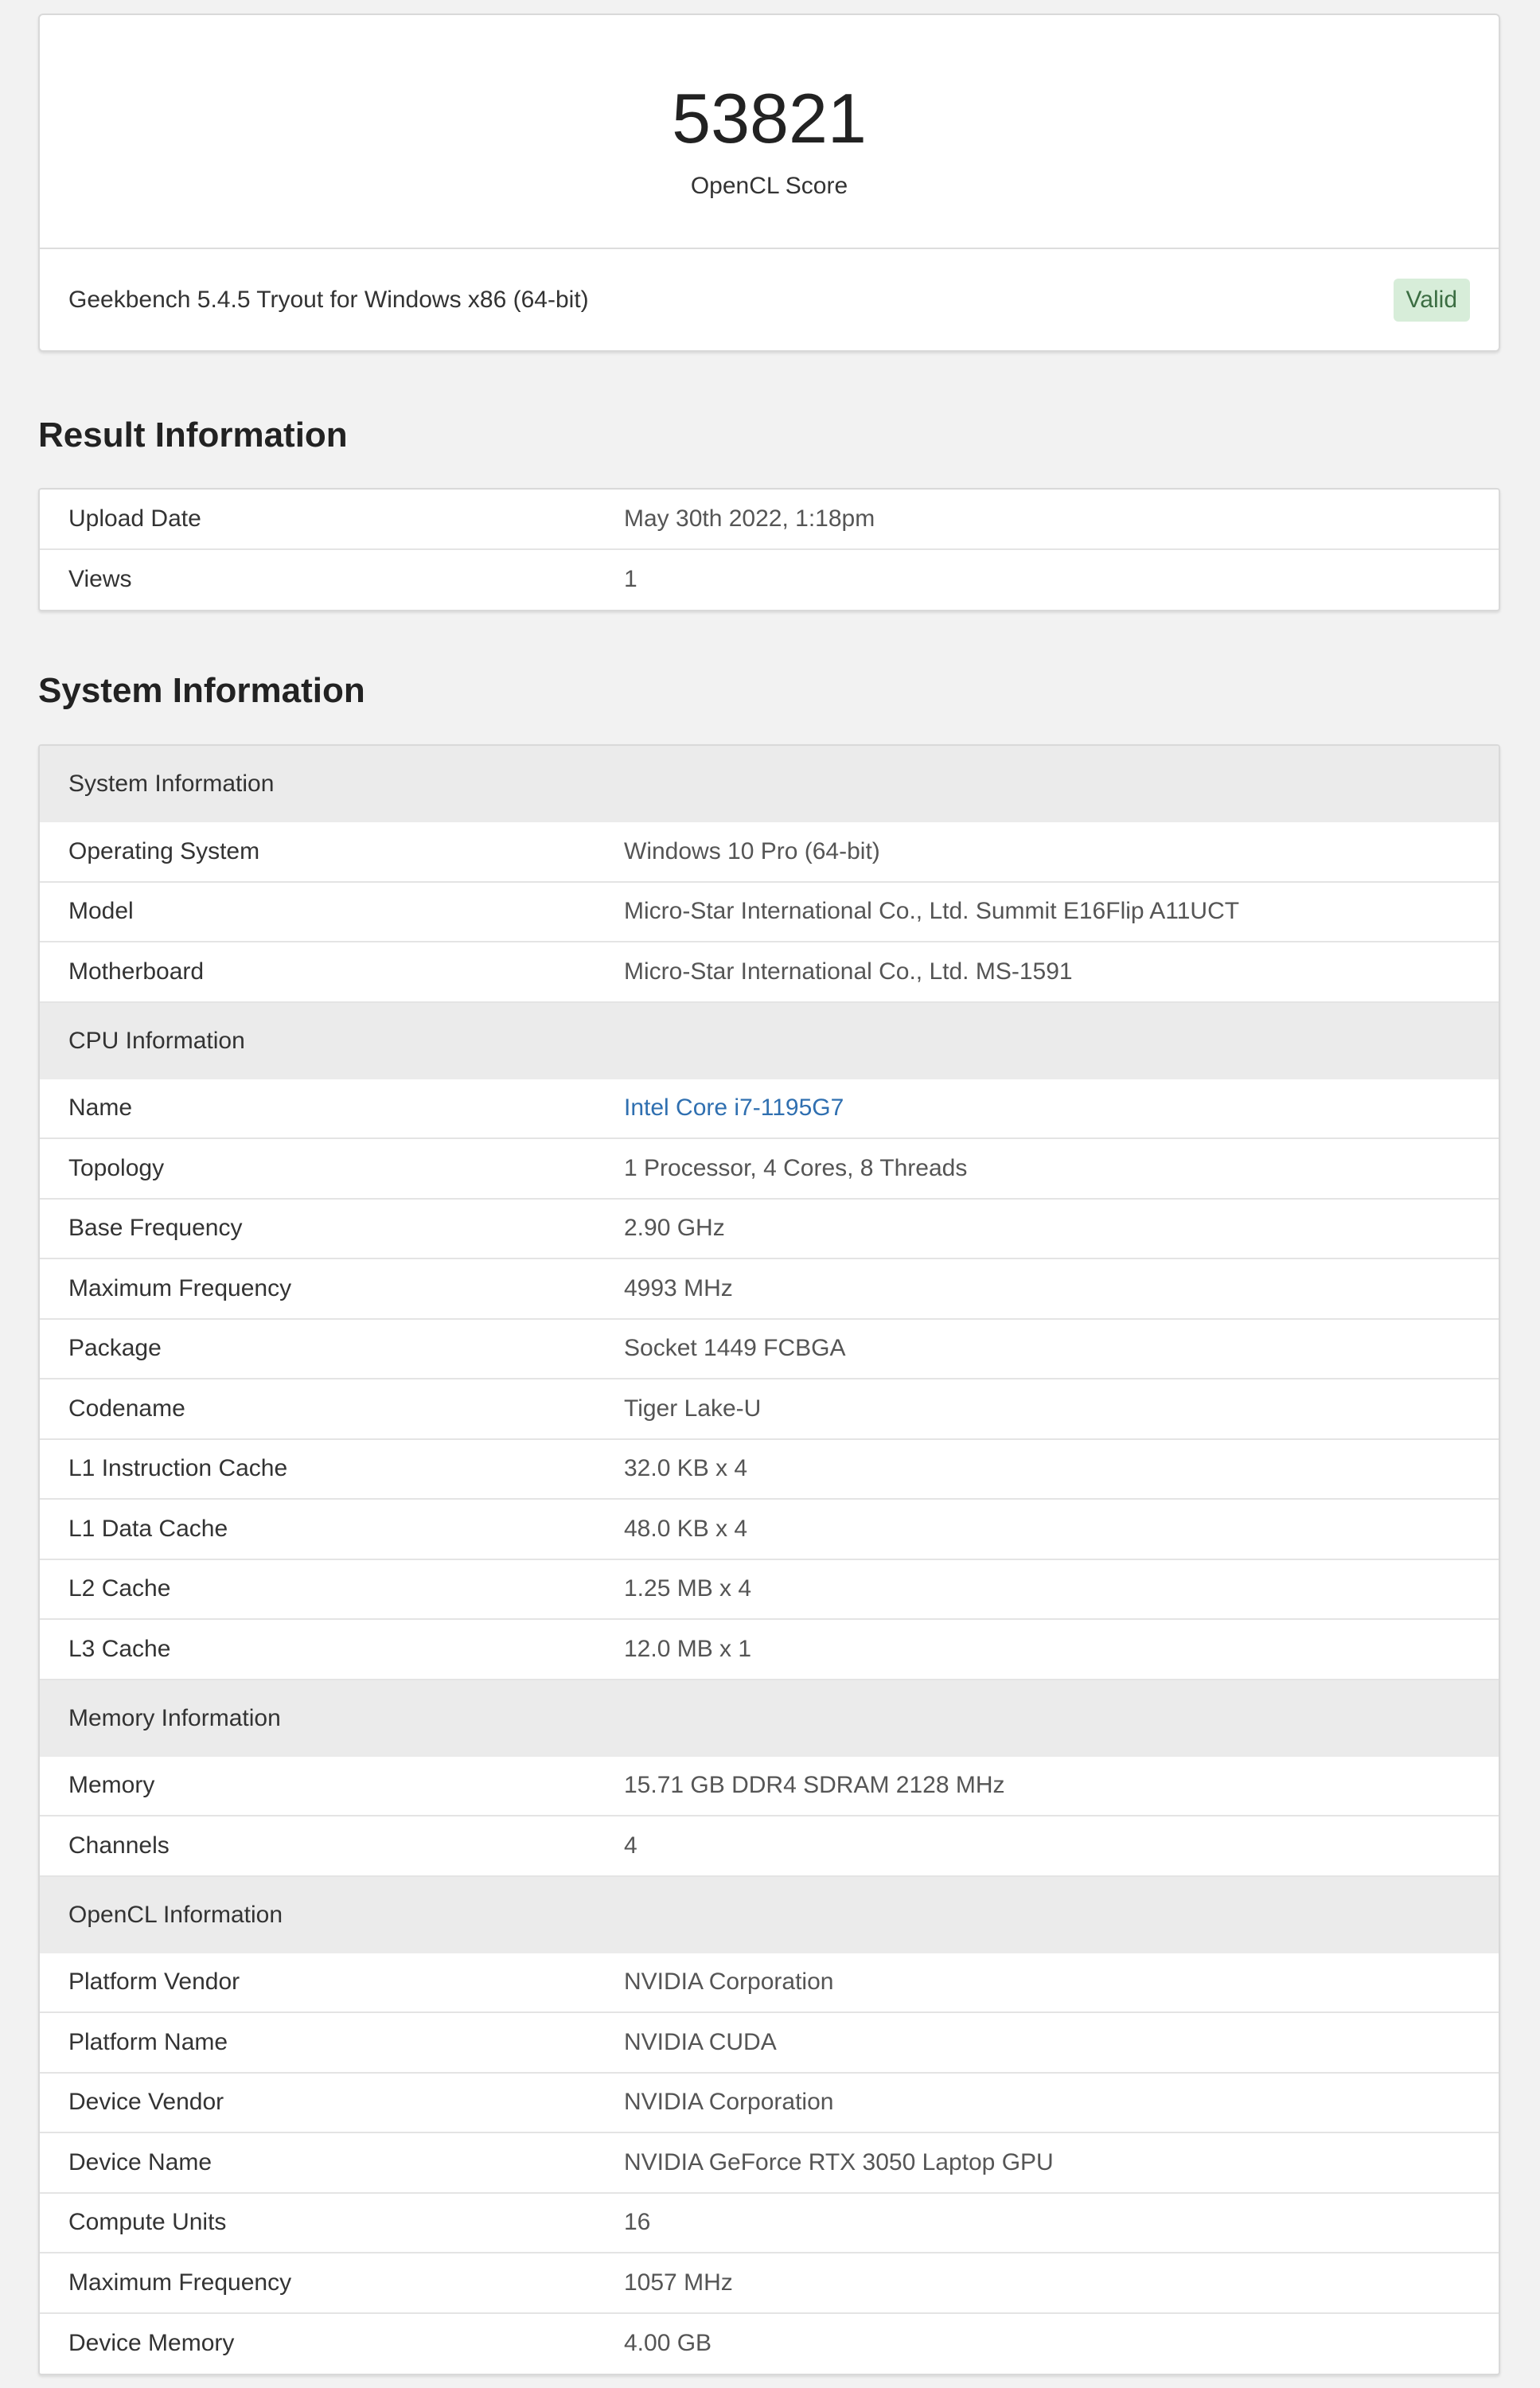 The height and width of the screenshot is (2388, 1540). Describe the element at coordinates (668, 2344) in the screenshot. I see `row-value: 4.00 GB` at that location.